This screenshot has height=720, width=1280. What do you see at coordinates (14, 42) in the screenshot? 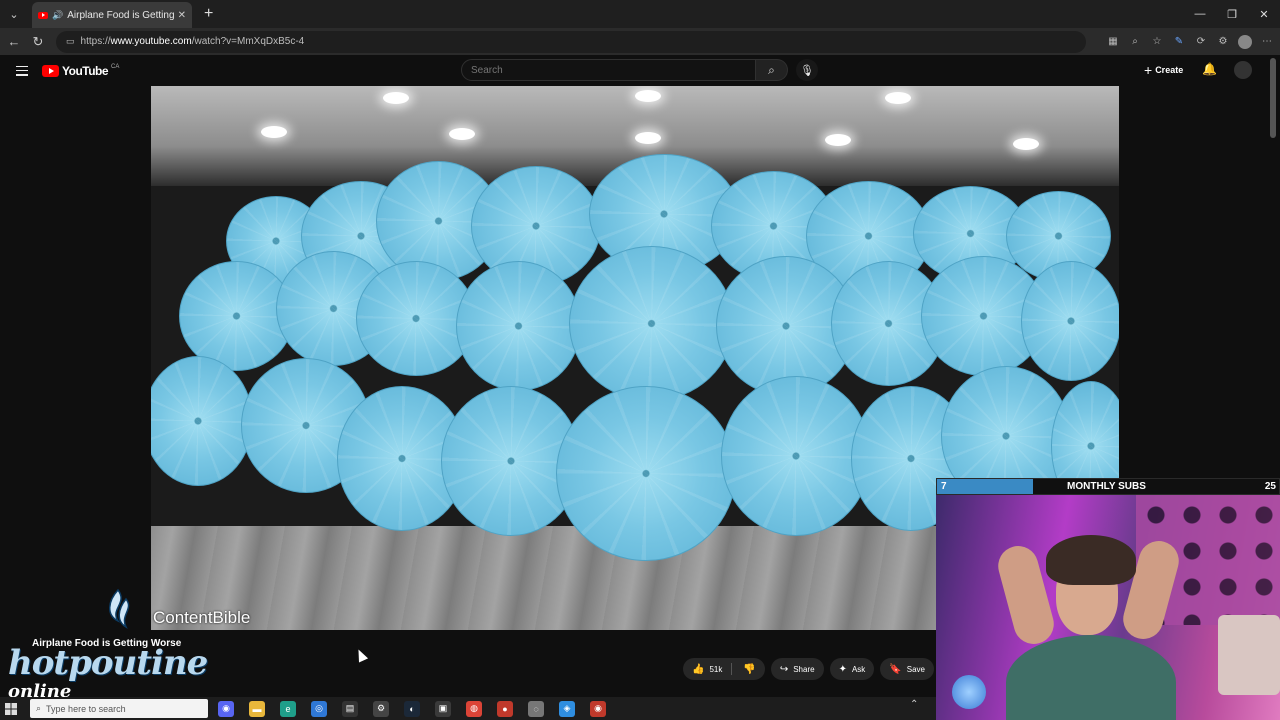
I see `back-button: ←` at bounding box center [14, 42].